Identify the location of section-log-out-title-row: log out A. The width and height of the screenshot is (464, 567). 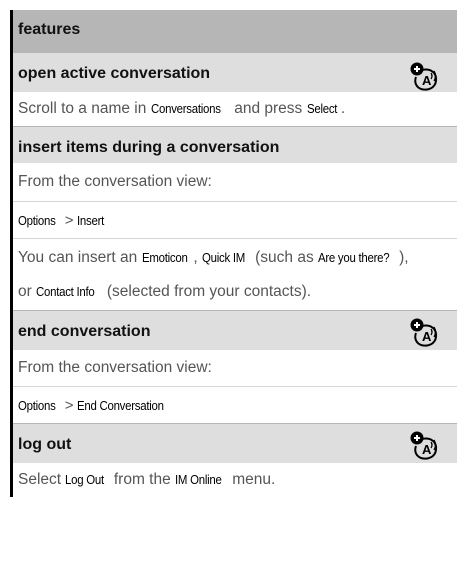
(235, 443).